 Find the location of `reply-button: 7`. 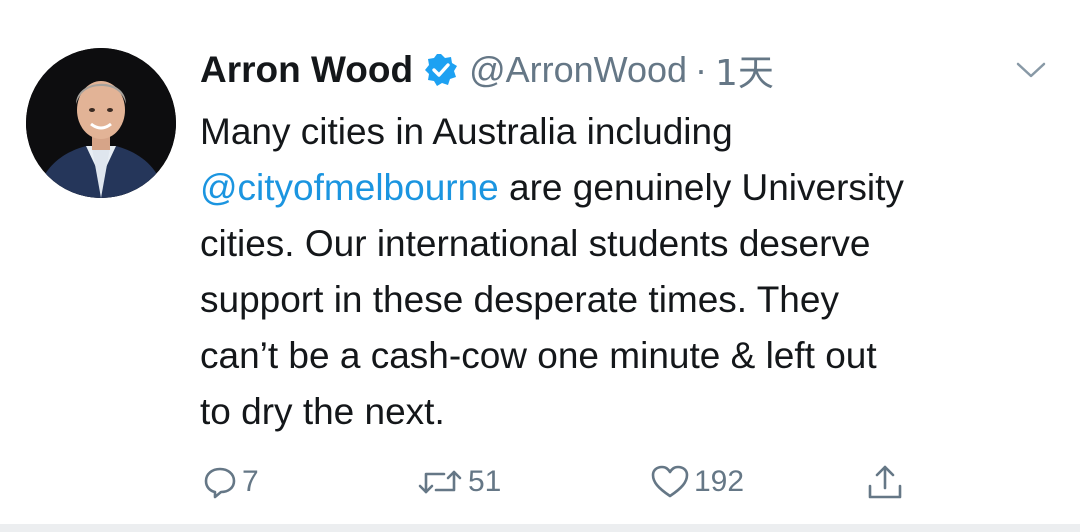

reply-button: 7 is located at coordinates (230, 482).